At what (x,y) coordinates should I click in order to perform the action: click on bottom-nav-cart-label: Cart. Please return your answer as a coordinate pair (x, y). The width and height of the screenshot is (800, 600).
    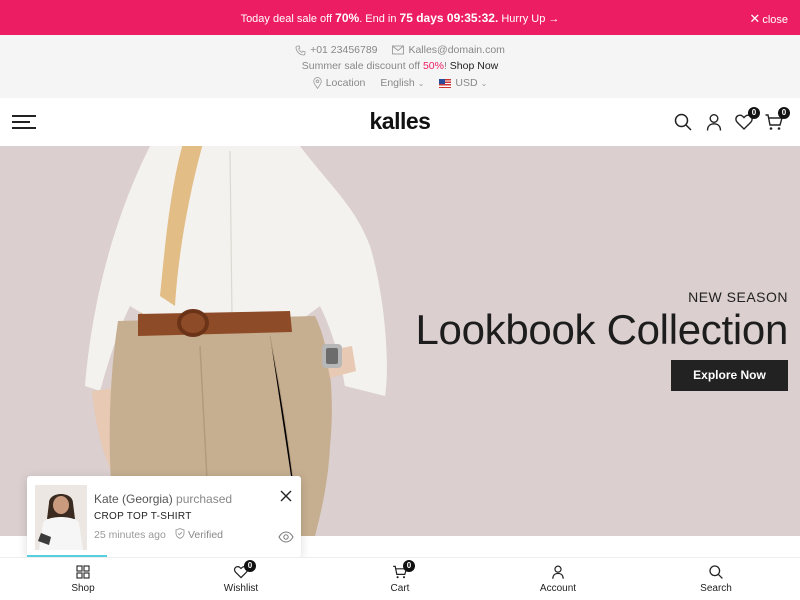
    Looking at the image, I should click on (400, 588).